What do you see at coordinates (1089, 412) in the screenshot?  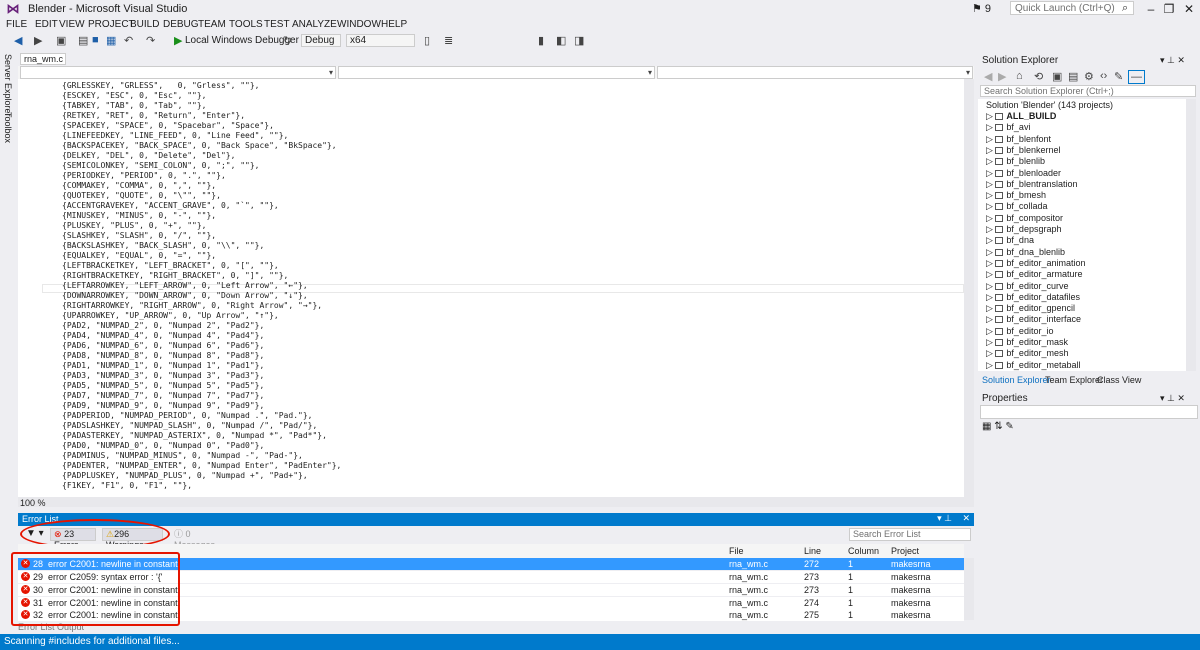 I see `properties-object-select` at bounding box center [1089, 412].